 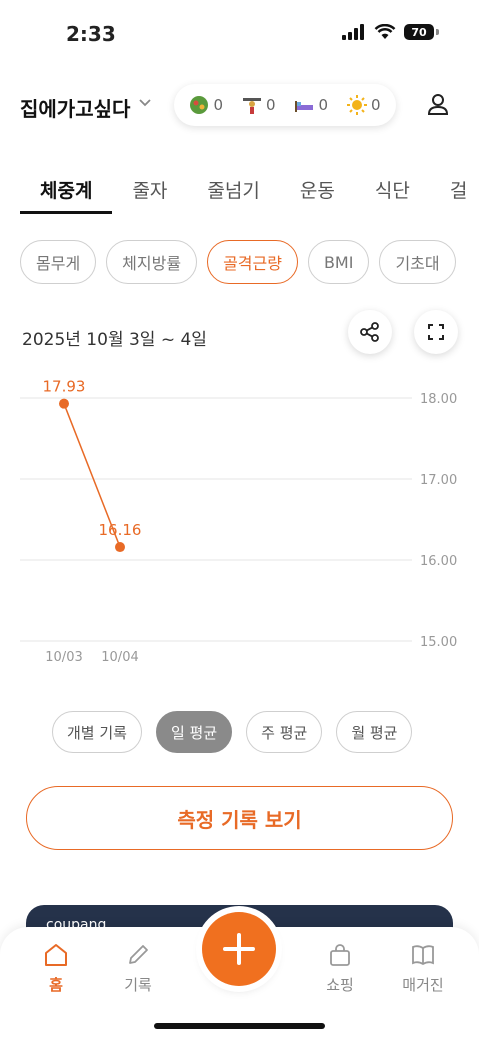 I want to click on stat-workout-value: 0, so click(x=270, y=105).